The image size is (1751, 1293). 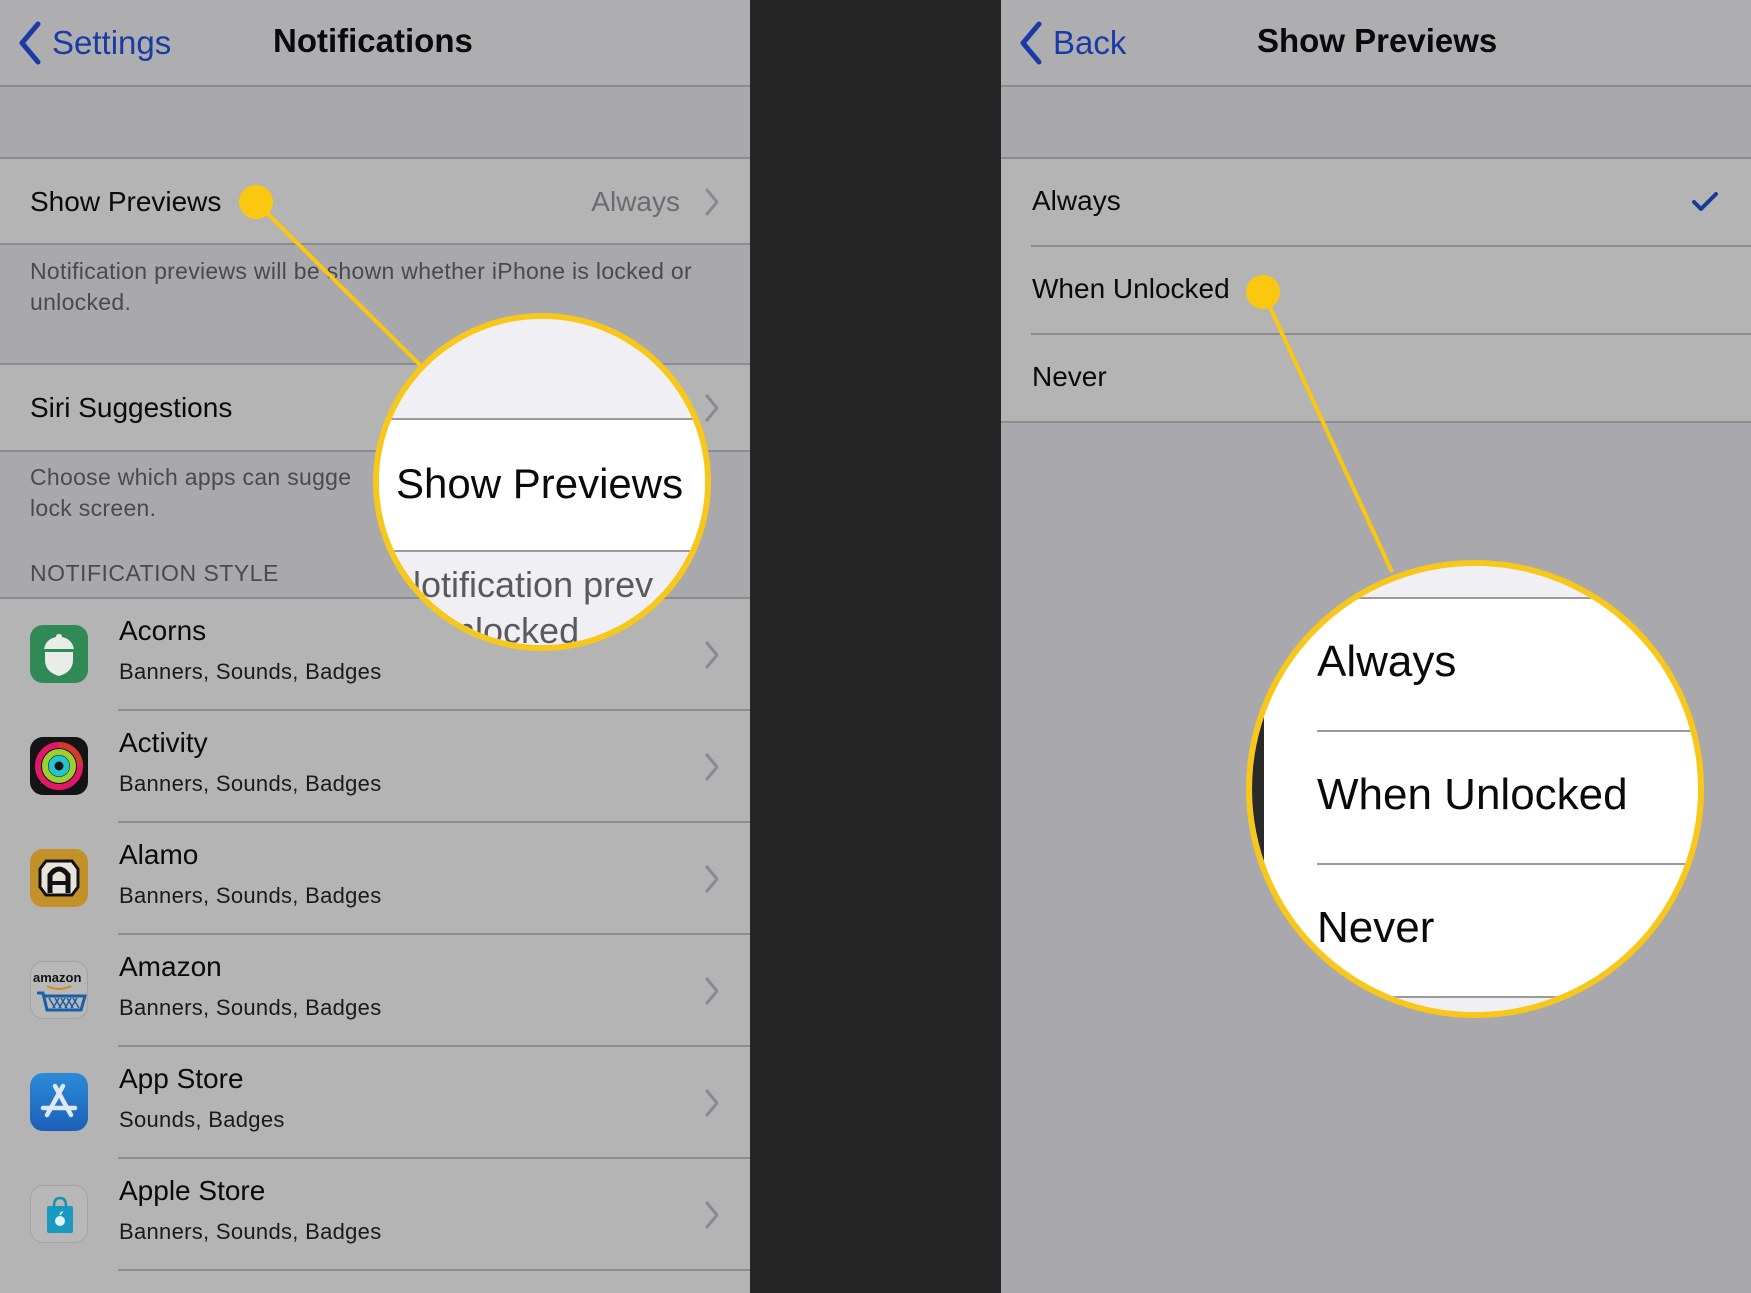 I want to click on option-label: Never, so click(x=1069, y=376).